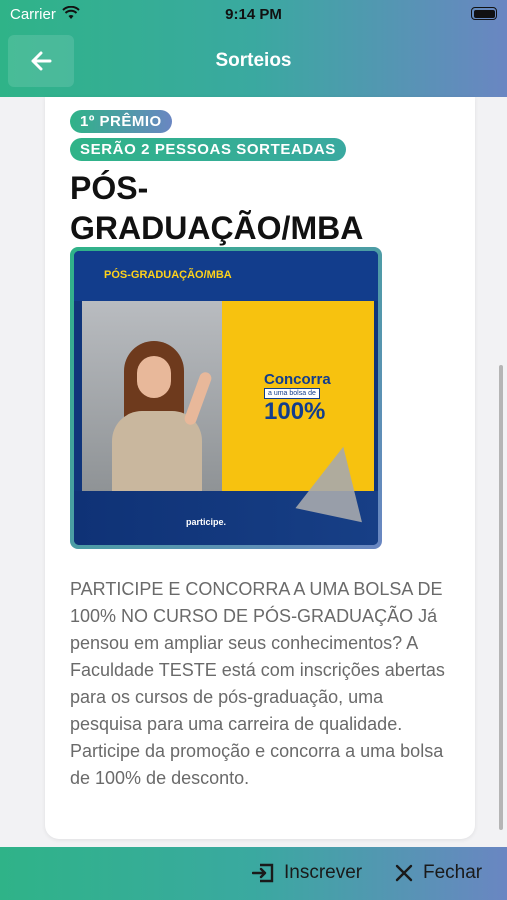 The image size is (507, 900). I want to click on promo-concorra: Concorra, so click(297, 379).